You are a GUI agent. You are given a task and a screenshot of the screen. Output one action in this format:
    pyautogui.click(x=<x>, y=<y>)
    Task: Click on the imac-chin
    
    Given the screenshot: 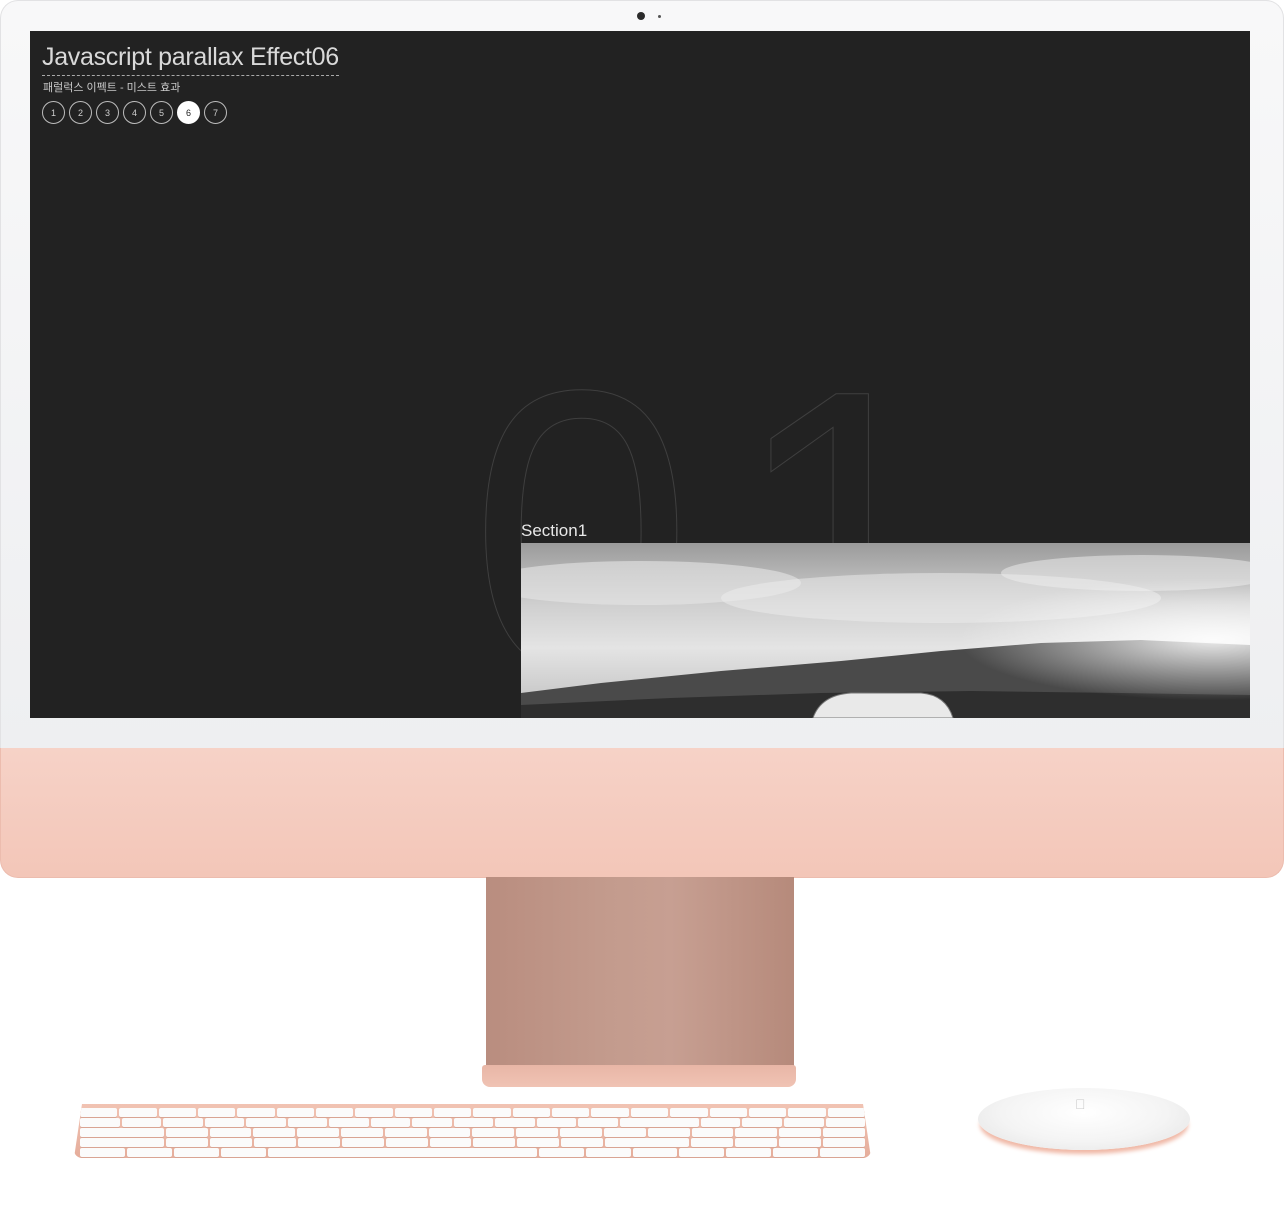 What is the action you would take?
    pyautogui.click(x=642, y=813)
    